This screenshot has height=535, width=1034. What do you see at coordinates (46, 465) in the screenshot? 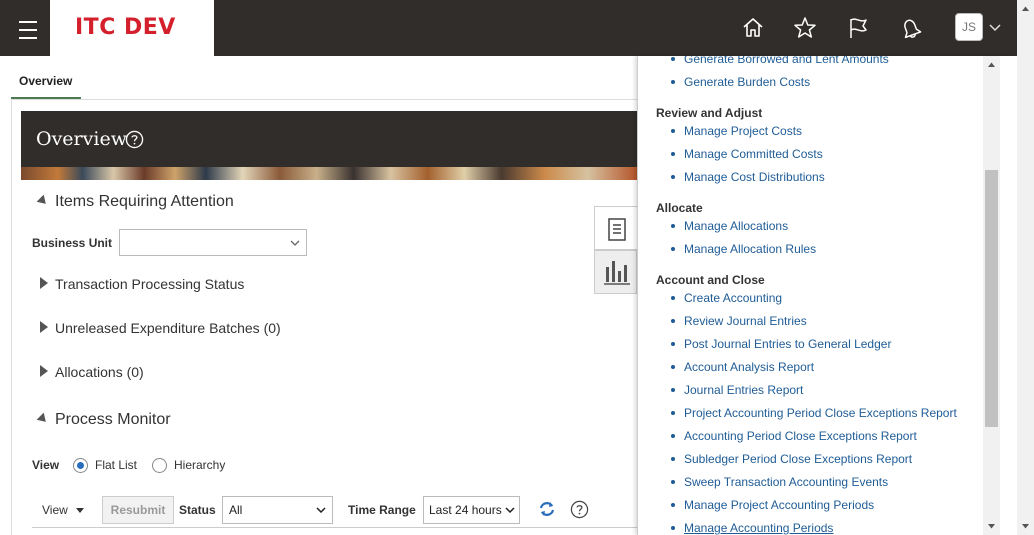
I see `view-label: View` at bounding box center [46, 465].